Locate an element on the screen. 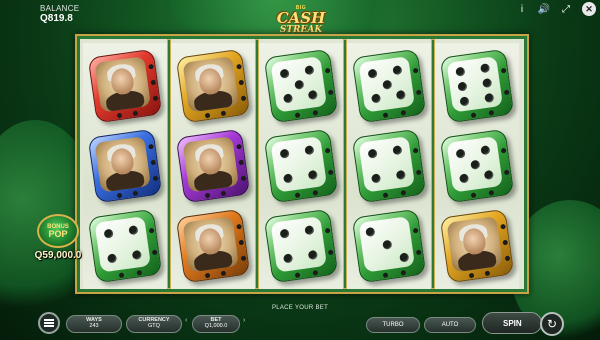 Image resolution: width=600 pixels, height=340 pixels. game-logo: BIG CASH STREAK is located at coordinates (301, 20).